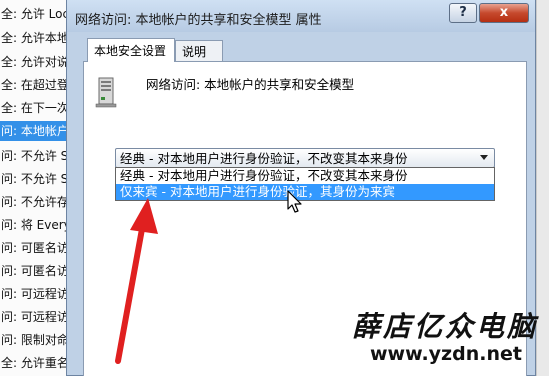  I want to click on watermark: 薛店亿众电脑 www.yzdn.net, so click(445, 339).